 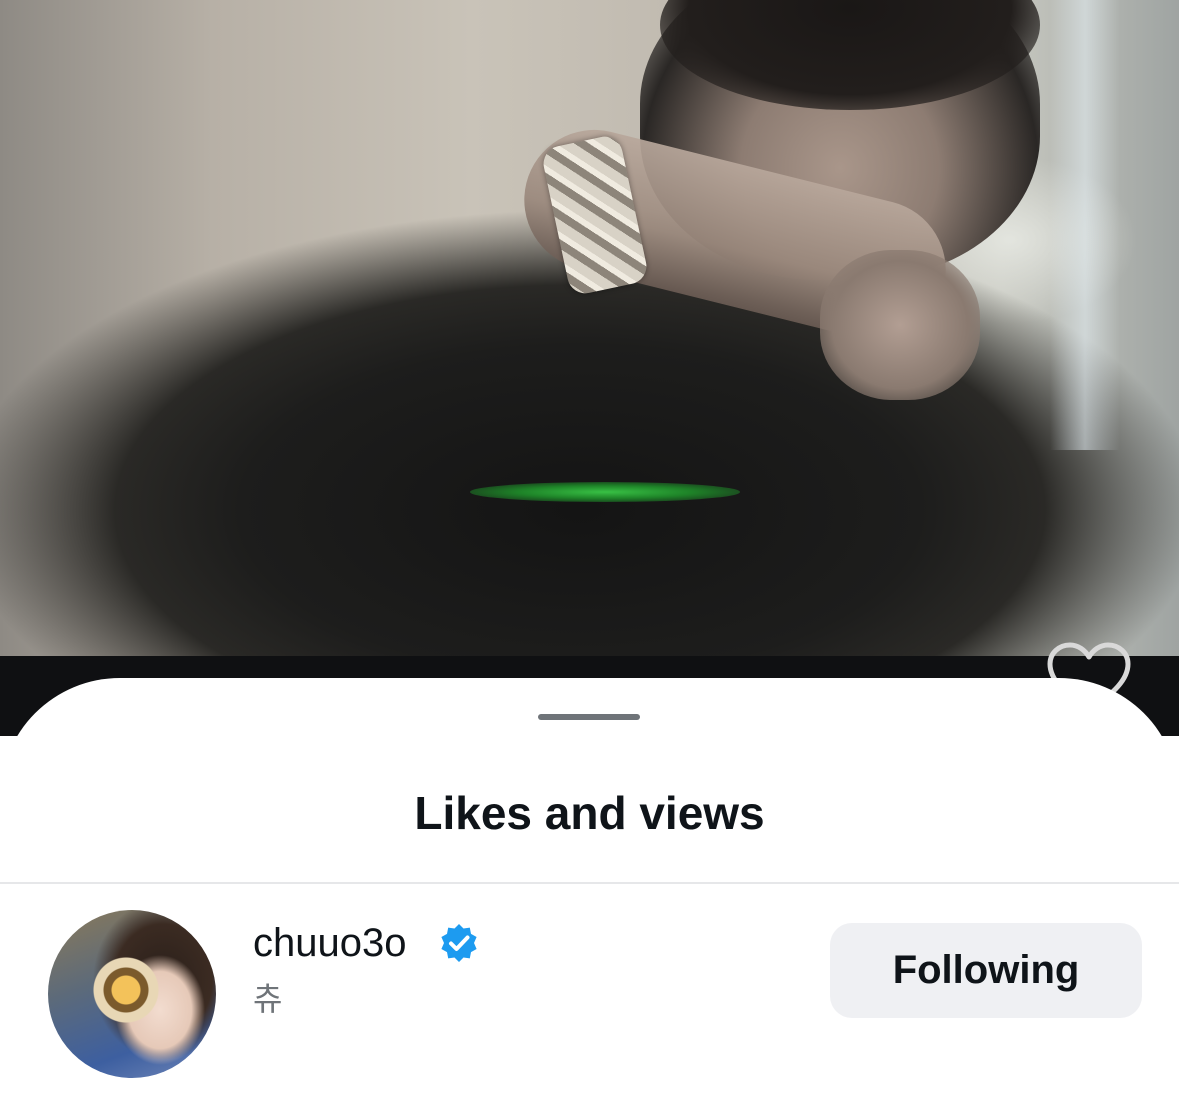 What do you see at coordinates (132, 994) in the screenshot?
I see `avatar` at bounding box center [132, 994].